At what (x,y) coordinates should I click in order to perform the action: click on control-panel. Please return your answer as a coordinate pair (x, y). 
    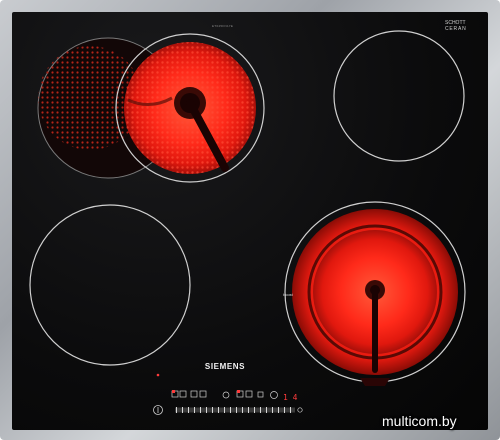
    Looking at the image, I should click on (228, 394).